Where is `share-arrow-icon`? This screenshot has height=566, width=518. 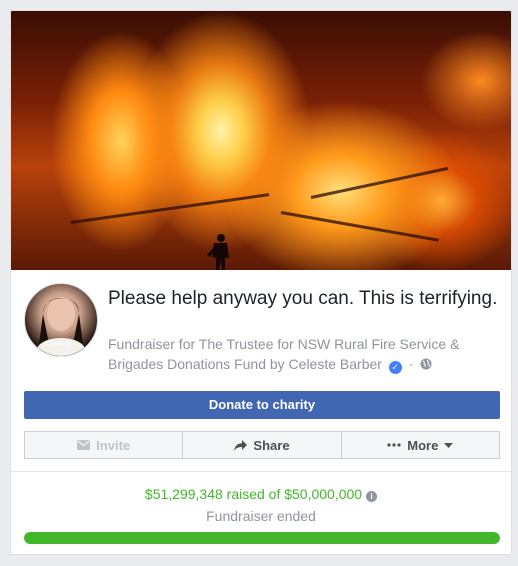
share-arrow-icon is located at coordinates (241, 445).